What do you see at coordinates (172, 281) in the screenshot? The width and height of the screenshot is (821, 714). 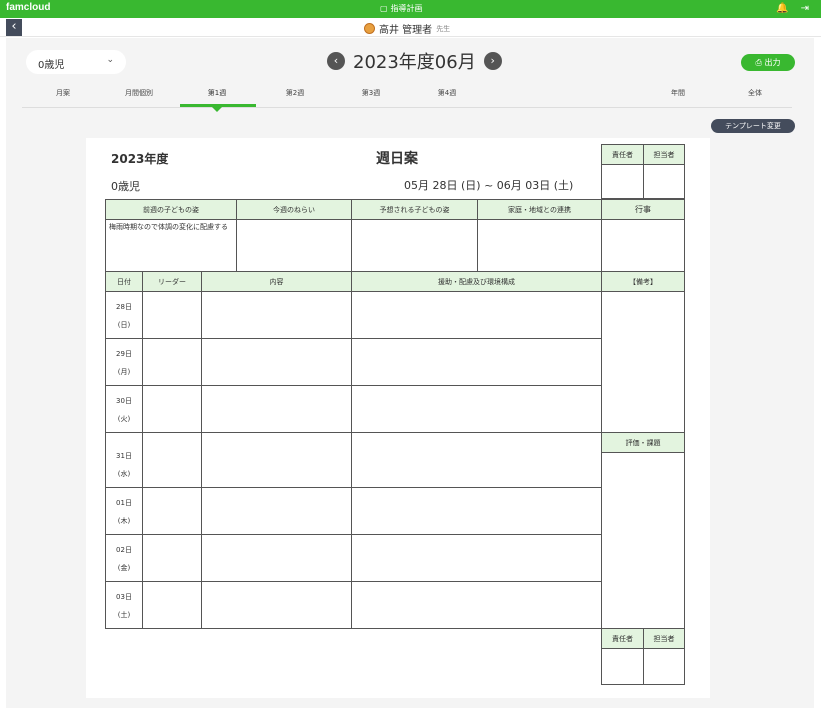 I see `leader-column-header: リーダー` at bounding box center [172, 281].